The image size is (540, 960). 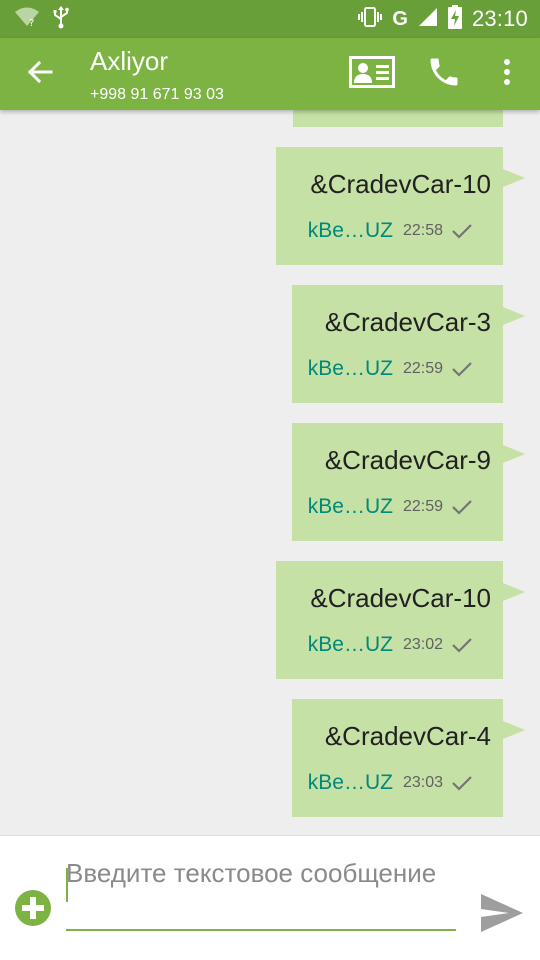 What do you see at coordinates (408, 482) in the screenshot?
I see `message-bubble: &CradevCar-9 kBe…UZ 22:59` at bounding box center [408, 482].